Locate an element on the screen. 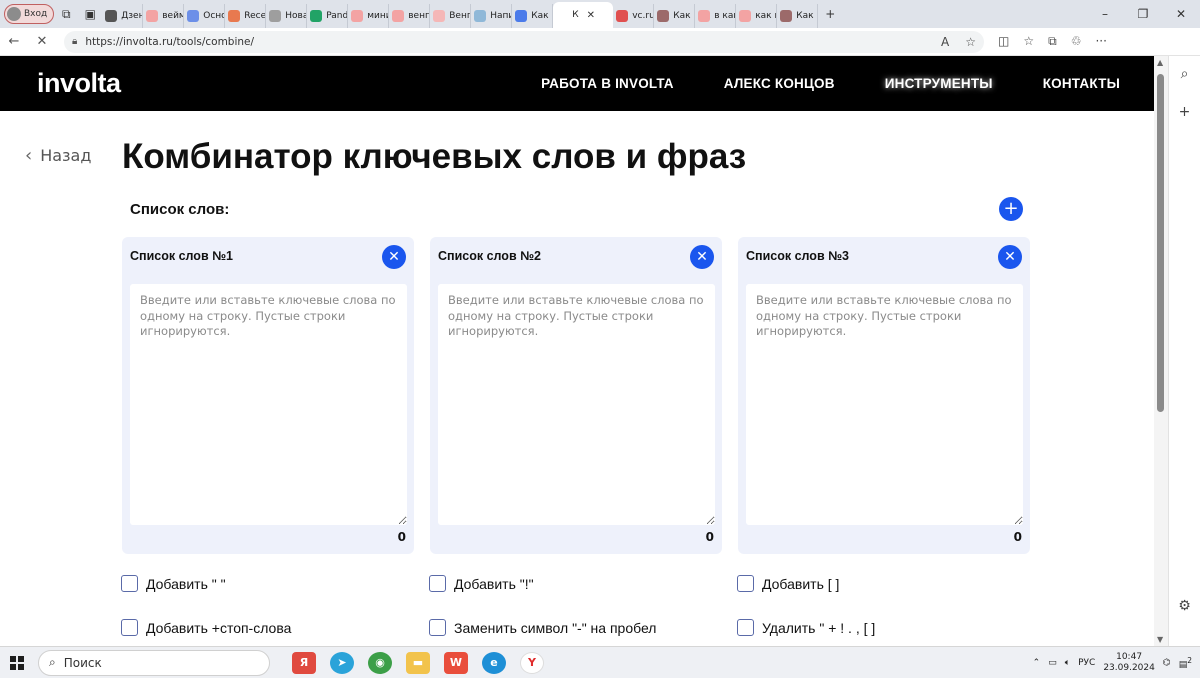 This screenshot has height=678, width=1200. workspaces-icon: ⧉ is located at coordinates (66, 14).